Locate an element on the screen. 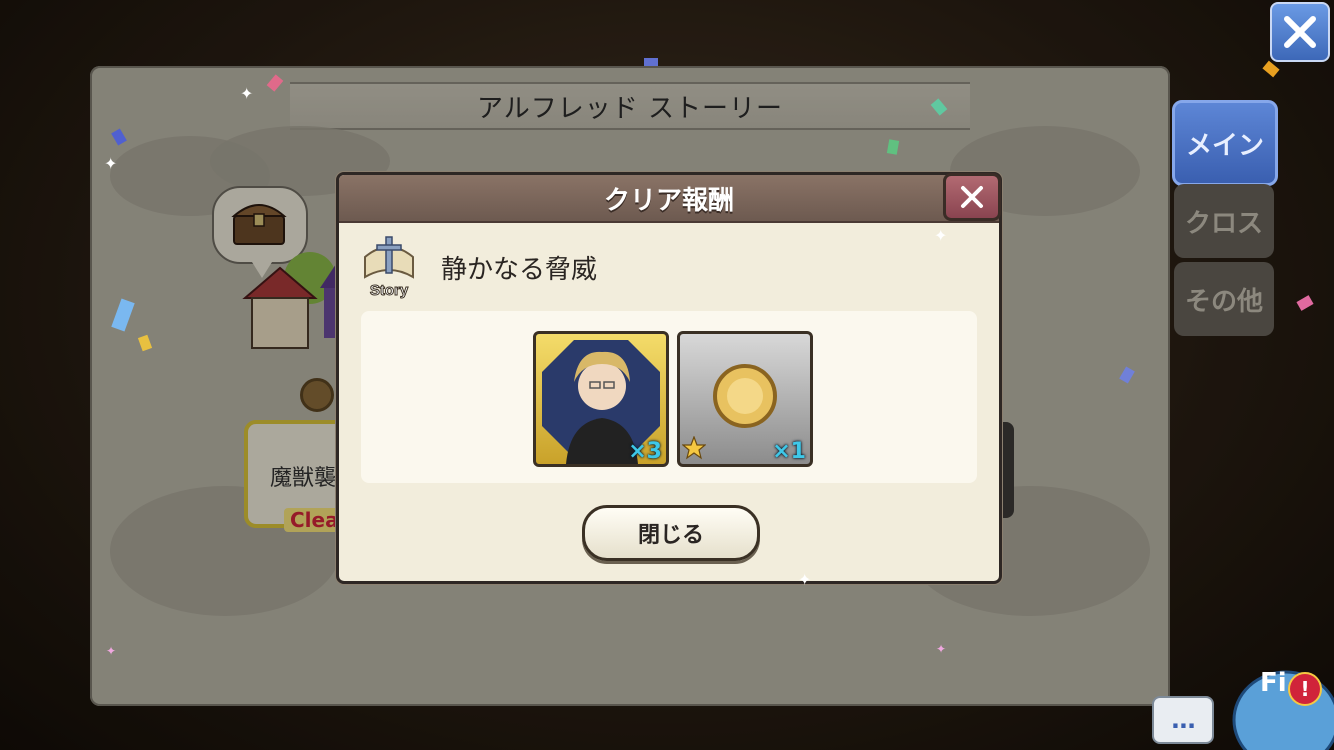  dialog-title: クリア報酬 is located at coordinates (668, 200).